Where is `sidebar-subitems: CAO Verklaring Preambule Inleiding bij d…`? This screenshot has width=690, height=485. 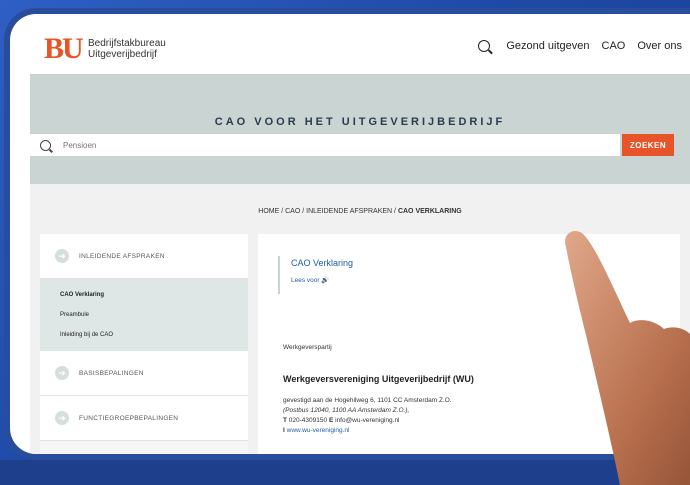 sidebar-subitems: CAO Verklaring Preambule Inleiding bij d… is located at coordinates (144, 315).